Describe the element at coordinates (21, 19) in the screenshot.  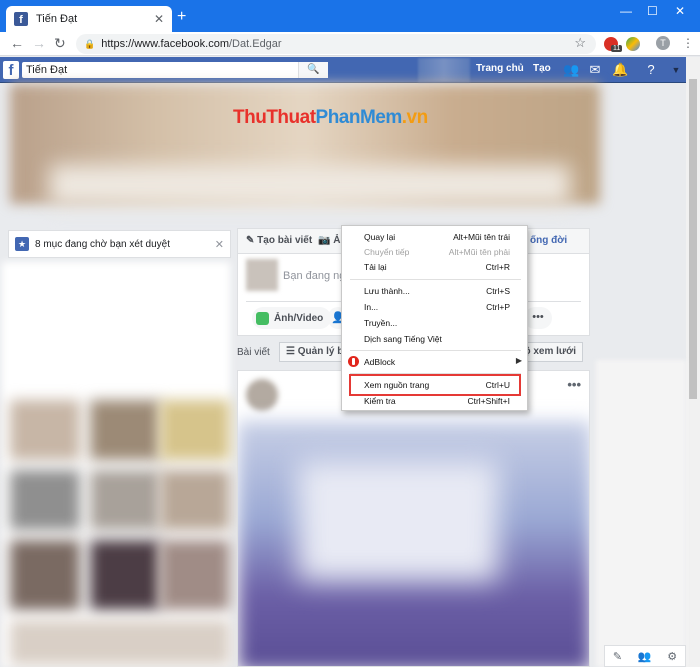
I see `facebook-favicon-icon: f` at that location.